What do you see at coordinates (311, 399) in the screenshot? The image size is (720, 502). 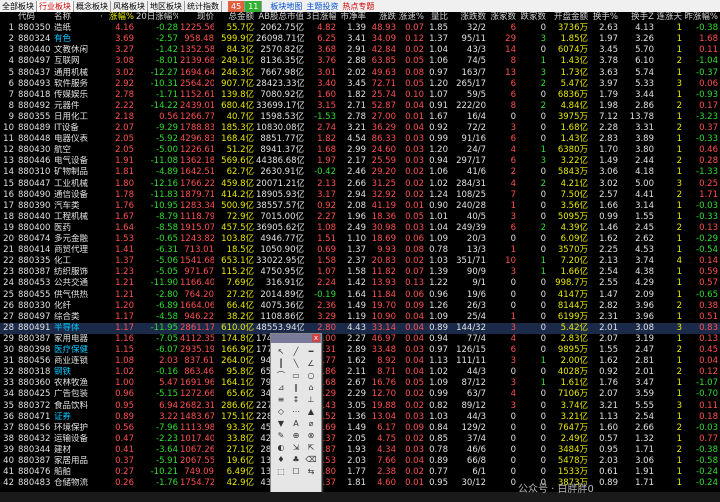 I see `draw-tool-icon: ⊥` at bounding box center [311, 399].